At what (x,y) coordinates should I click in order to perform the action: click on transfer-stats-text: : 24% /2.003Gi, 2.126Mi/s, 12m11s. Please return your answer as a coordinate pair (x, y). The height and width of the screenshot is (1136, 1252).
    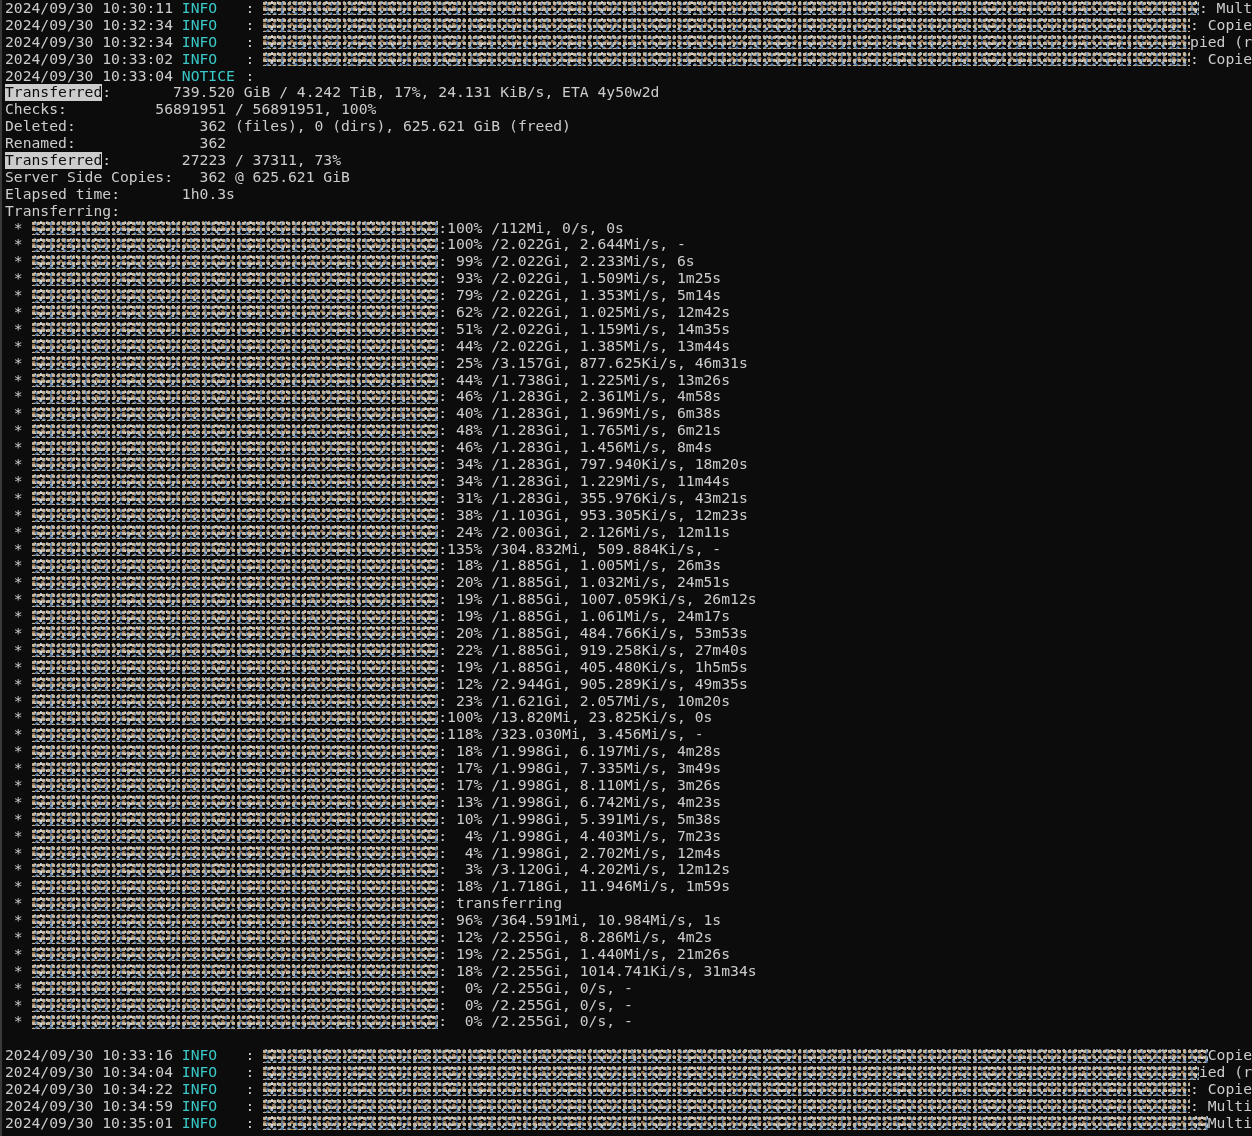
    Looking at the image, I should click on (584, 532).